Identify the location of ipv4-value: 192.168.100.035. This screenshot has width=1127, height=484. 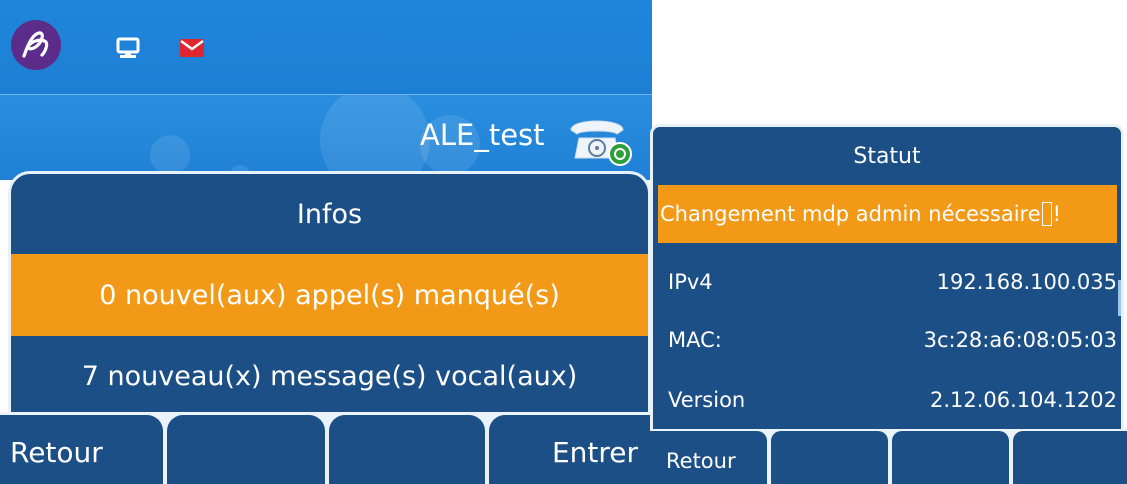
(1026, 282).